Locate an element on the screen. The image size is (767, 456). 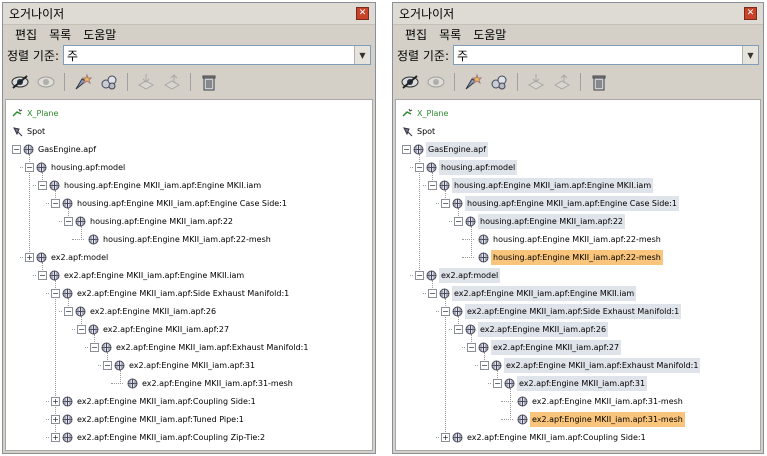
tree-node-label: X_Plane is located at coordinates (433, 113).